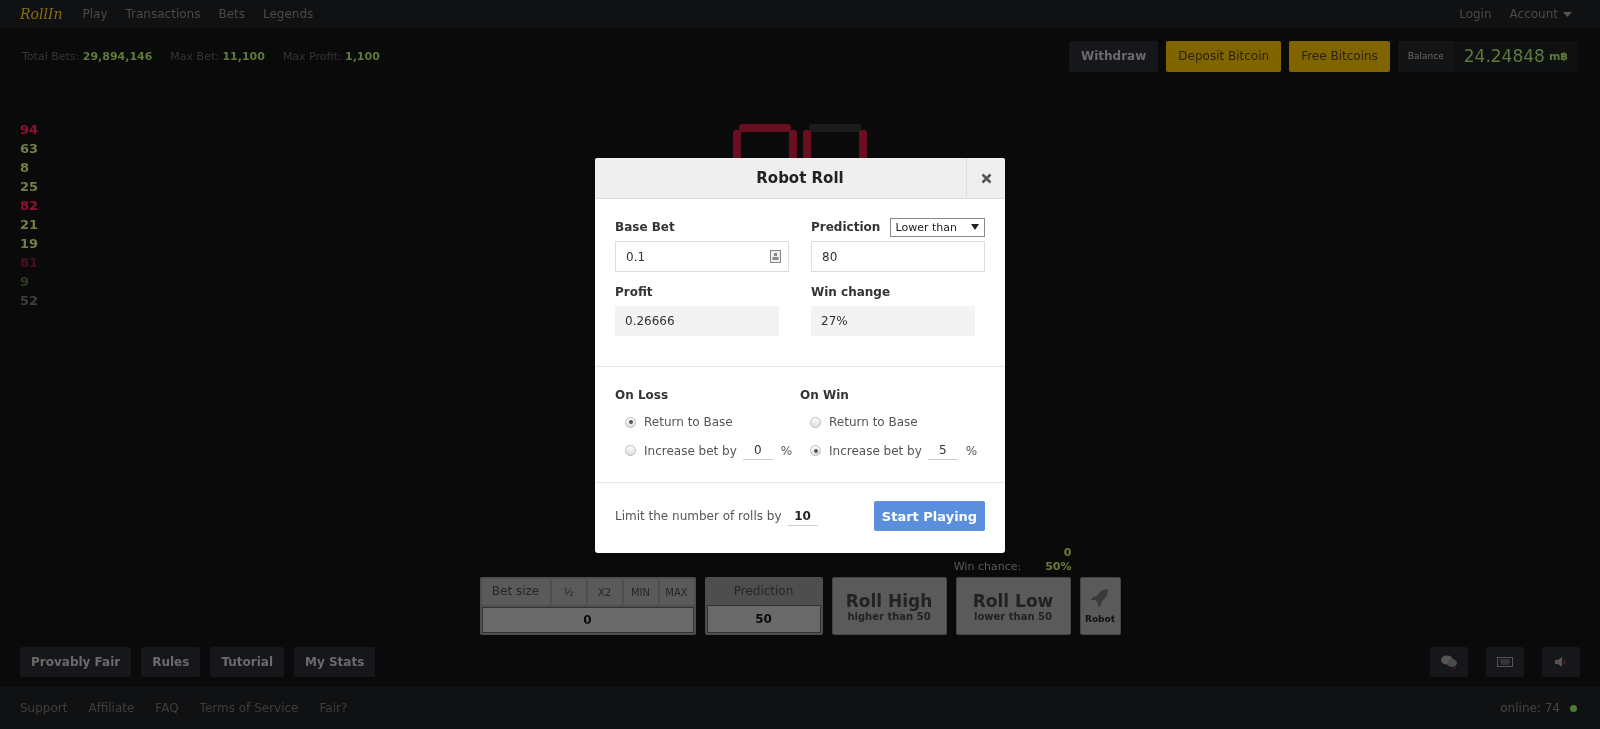 This screenshot has height=729, width=1600. I want to click on info-button: Provably Fair, so click(76, 662).